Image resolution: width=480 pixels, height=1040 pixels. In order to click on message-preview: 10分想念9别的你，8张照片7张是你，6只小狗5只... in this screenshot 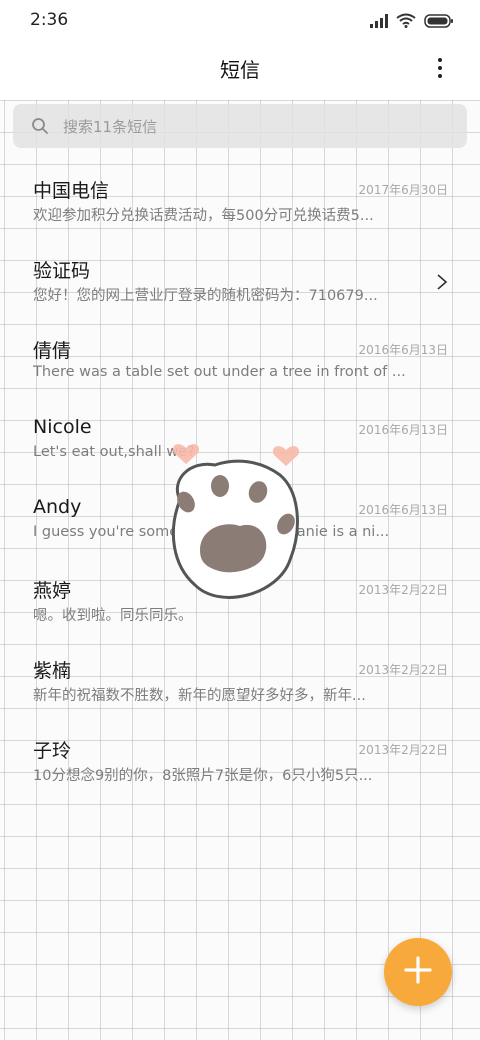, I will do `click(203, 776)`.